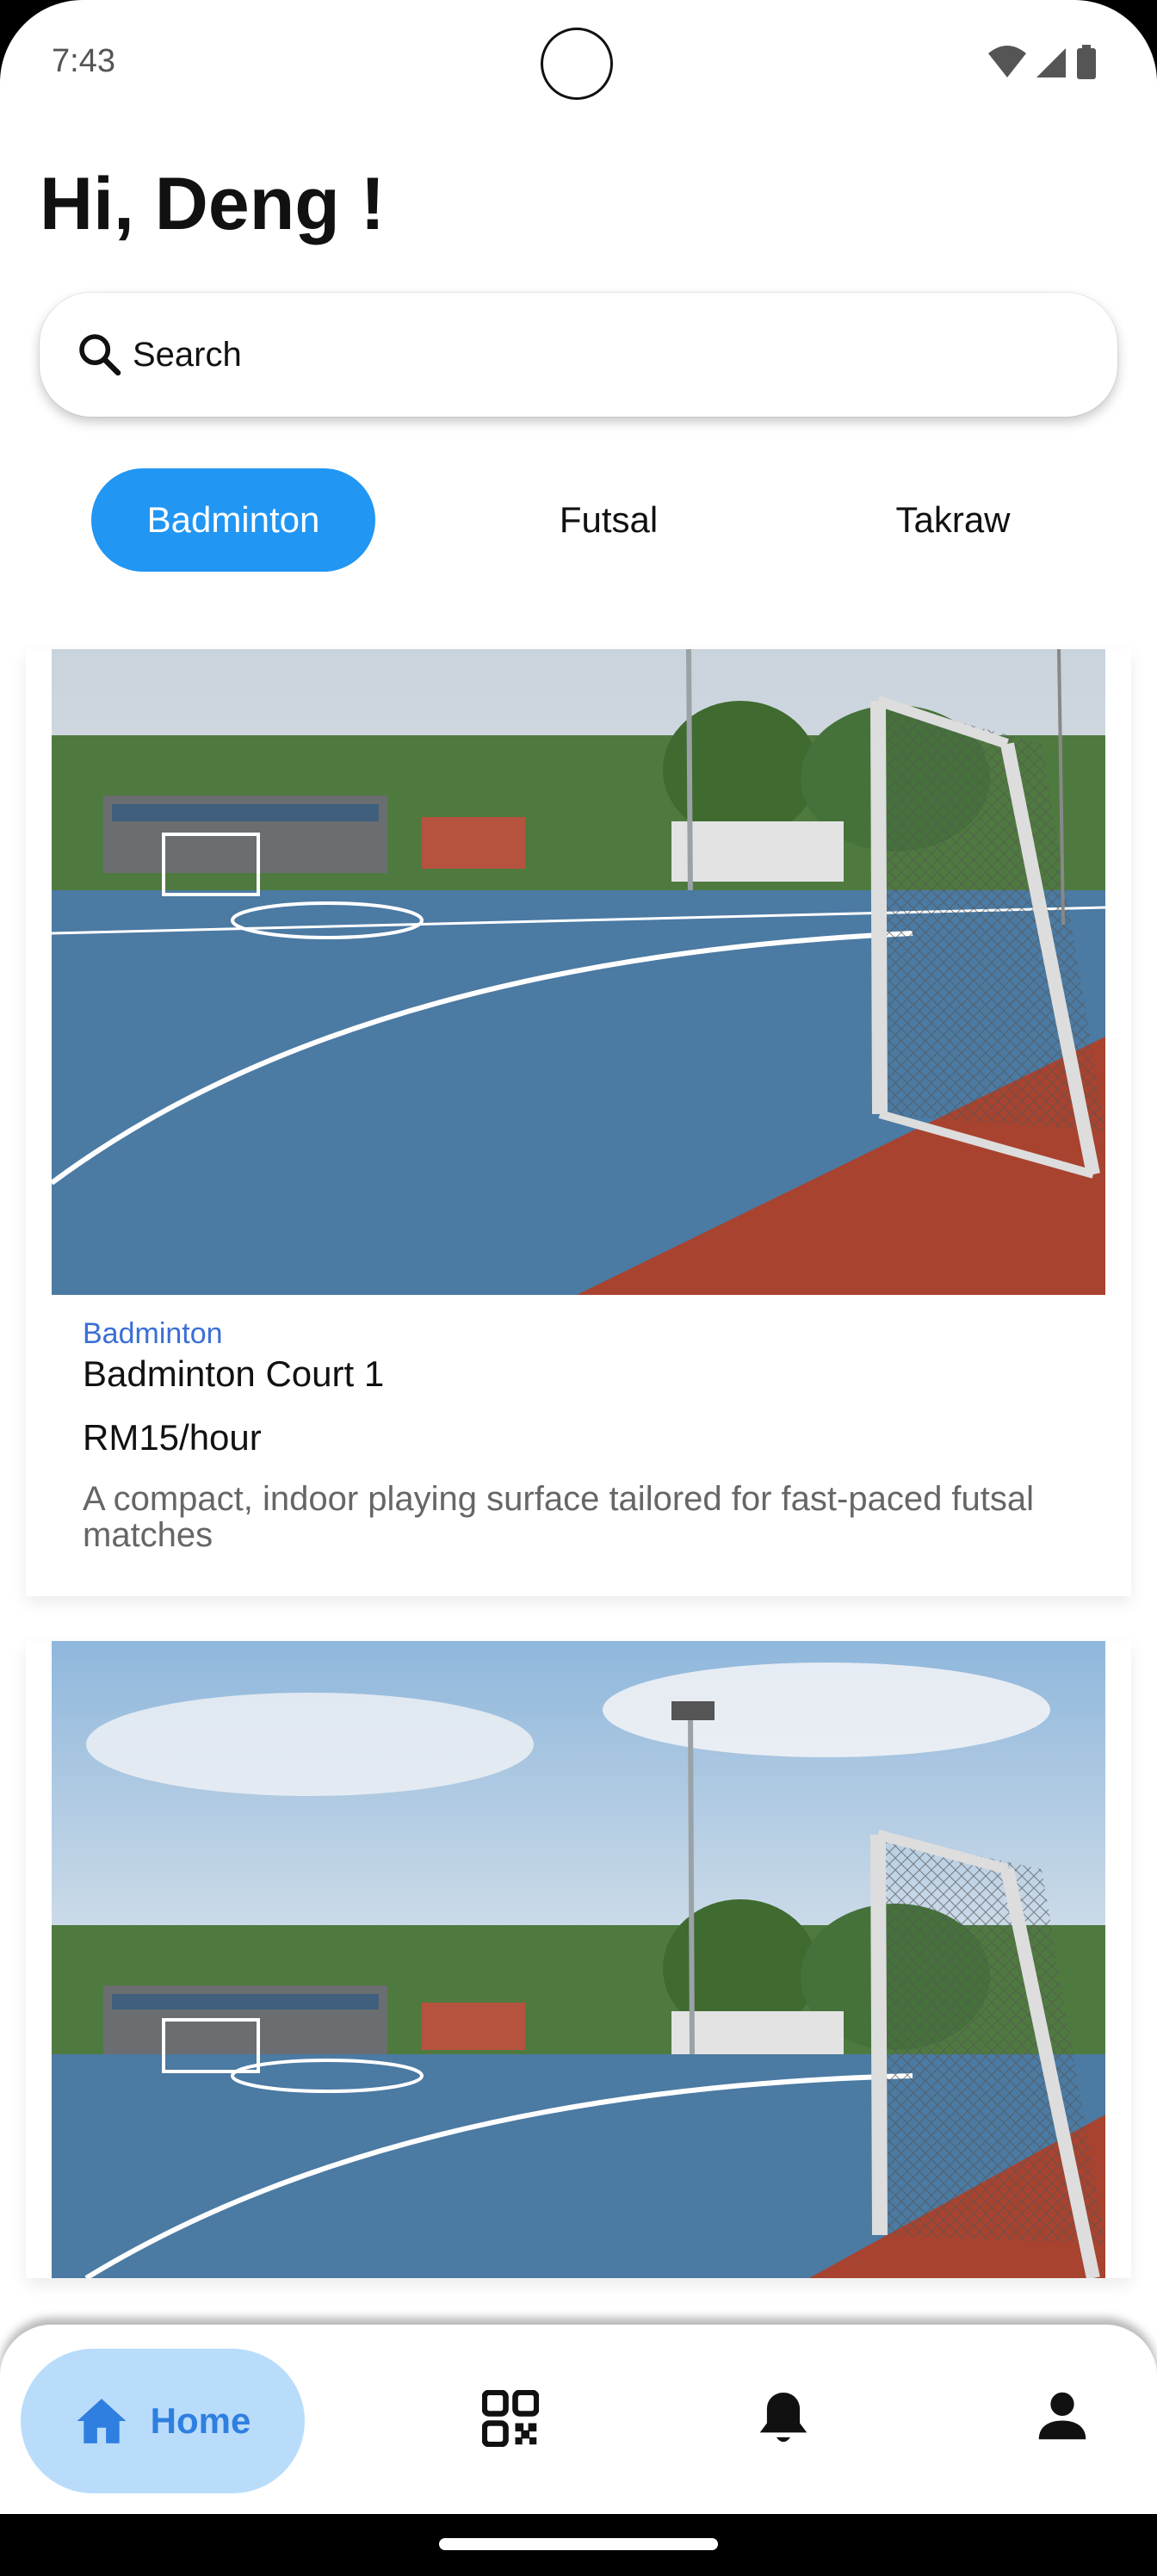 The width and height of the screenshot is (1157, 2576). I want to click on bottom-navigation: Home, so click(579, 2419).